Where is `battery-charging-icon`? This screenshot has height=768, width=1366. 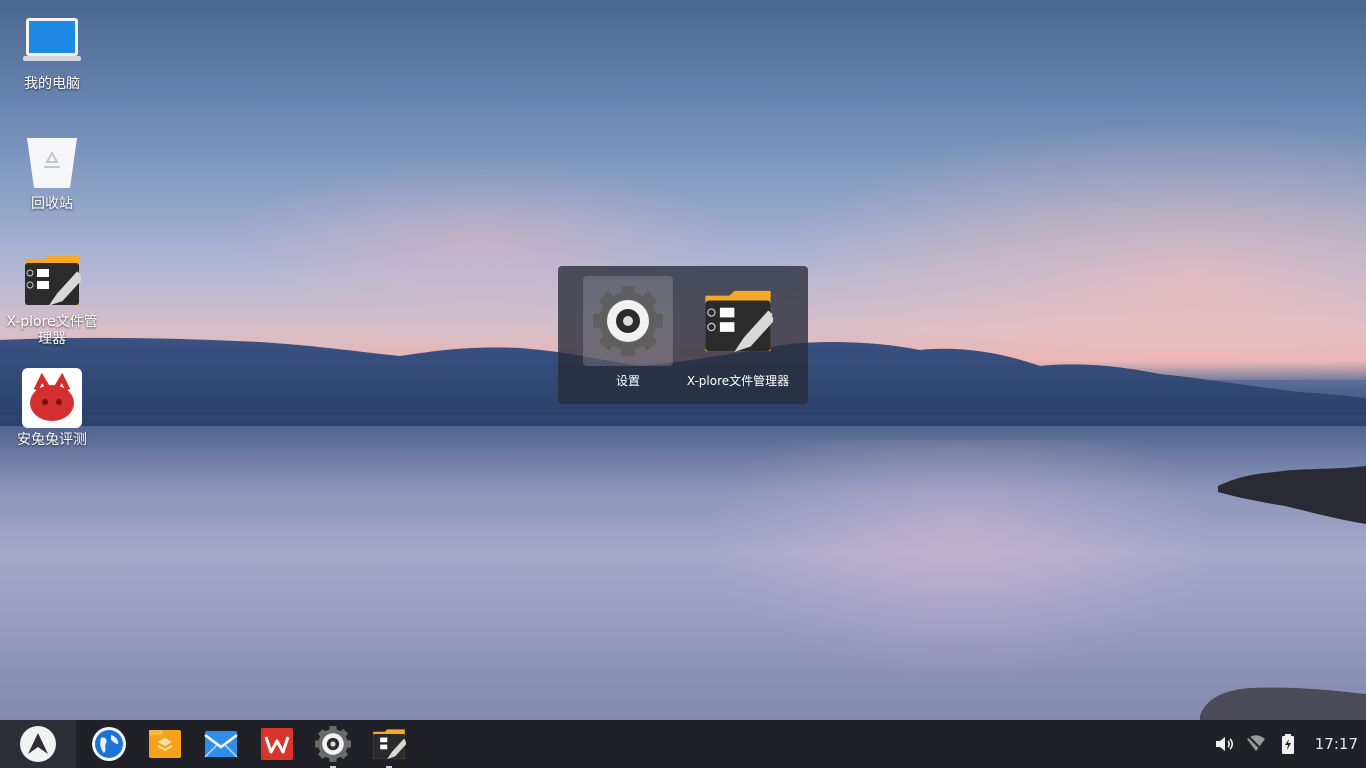
battery-charging-icon is located at coordinates (1288, 744).